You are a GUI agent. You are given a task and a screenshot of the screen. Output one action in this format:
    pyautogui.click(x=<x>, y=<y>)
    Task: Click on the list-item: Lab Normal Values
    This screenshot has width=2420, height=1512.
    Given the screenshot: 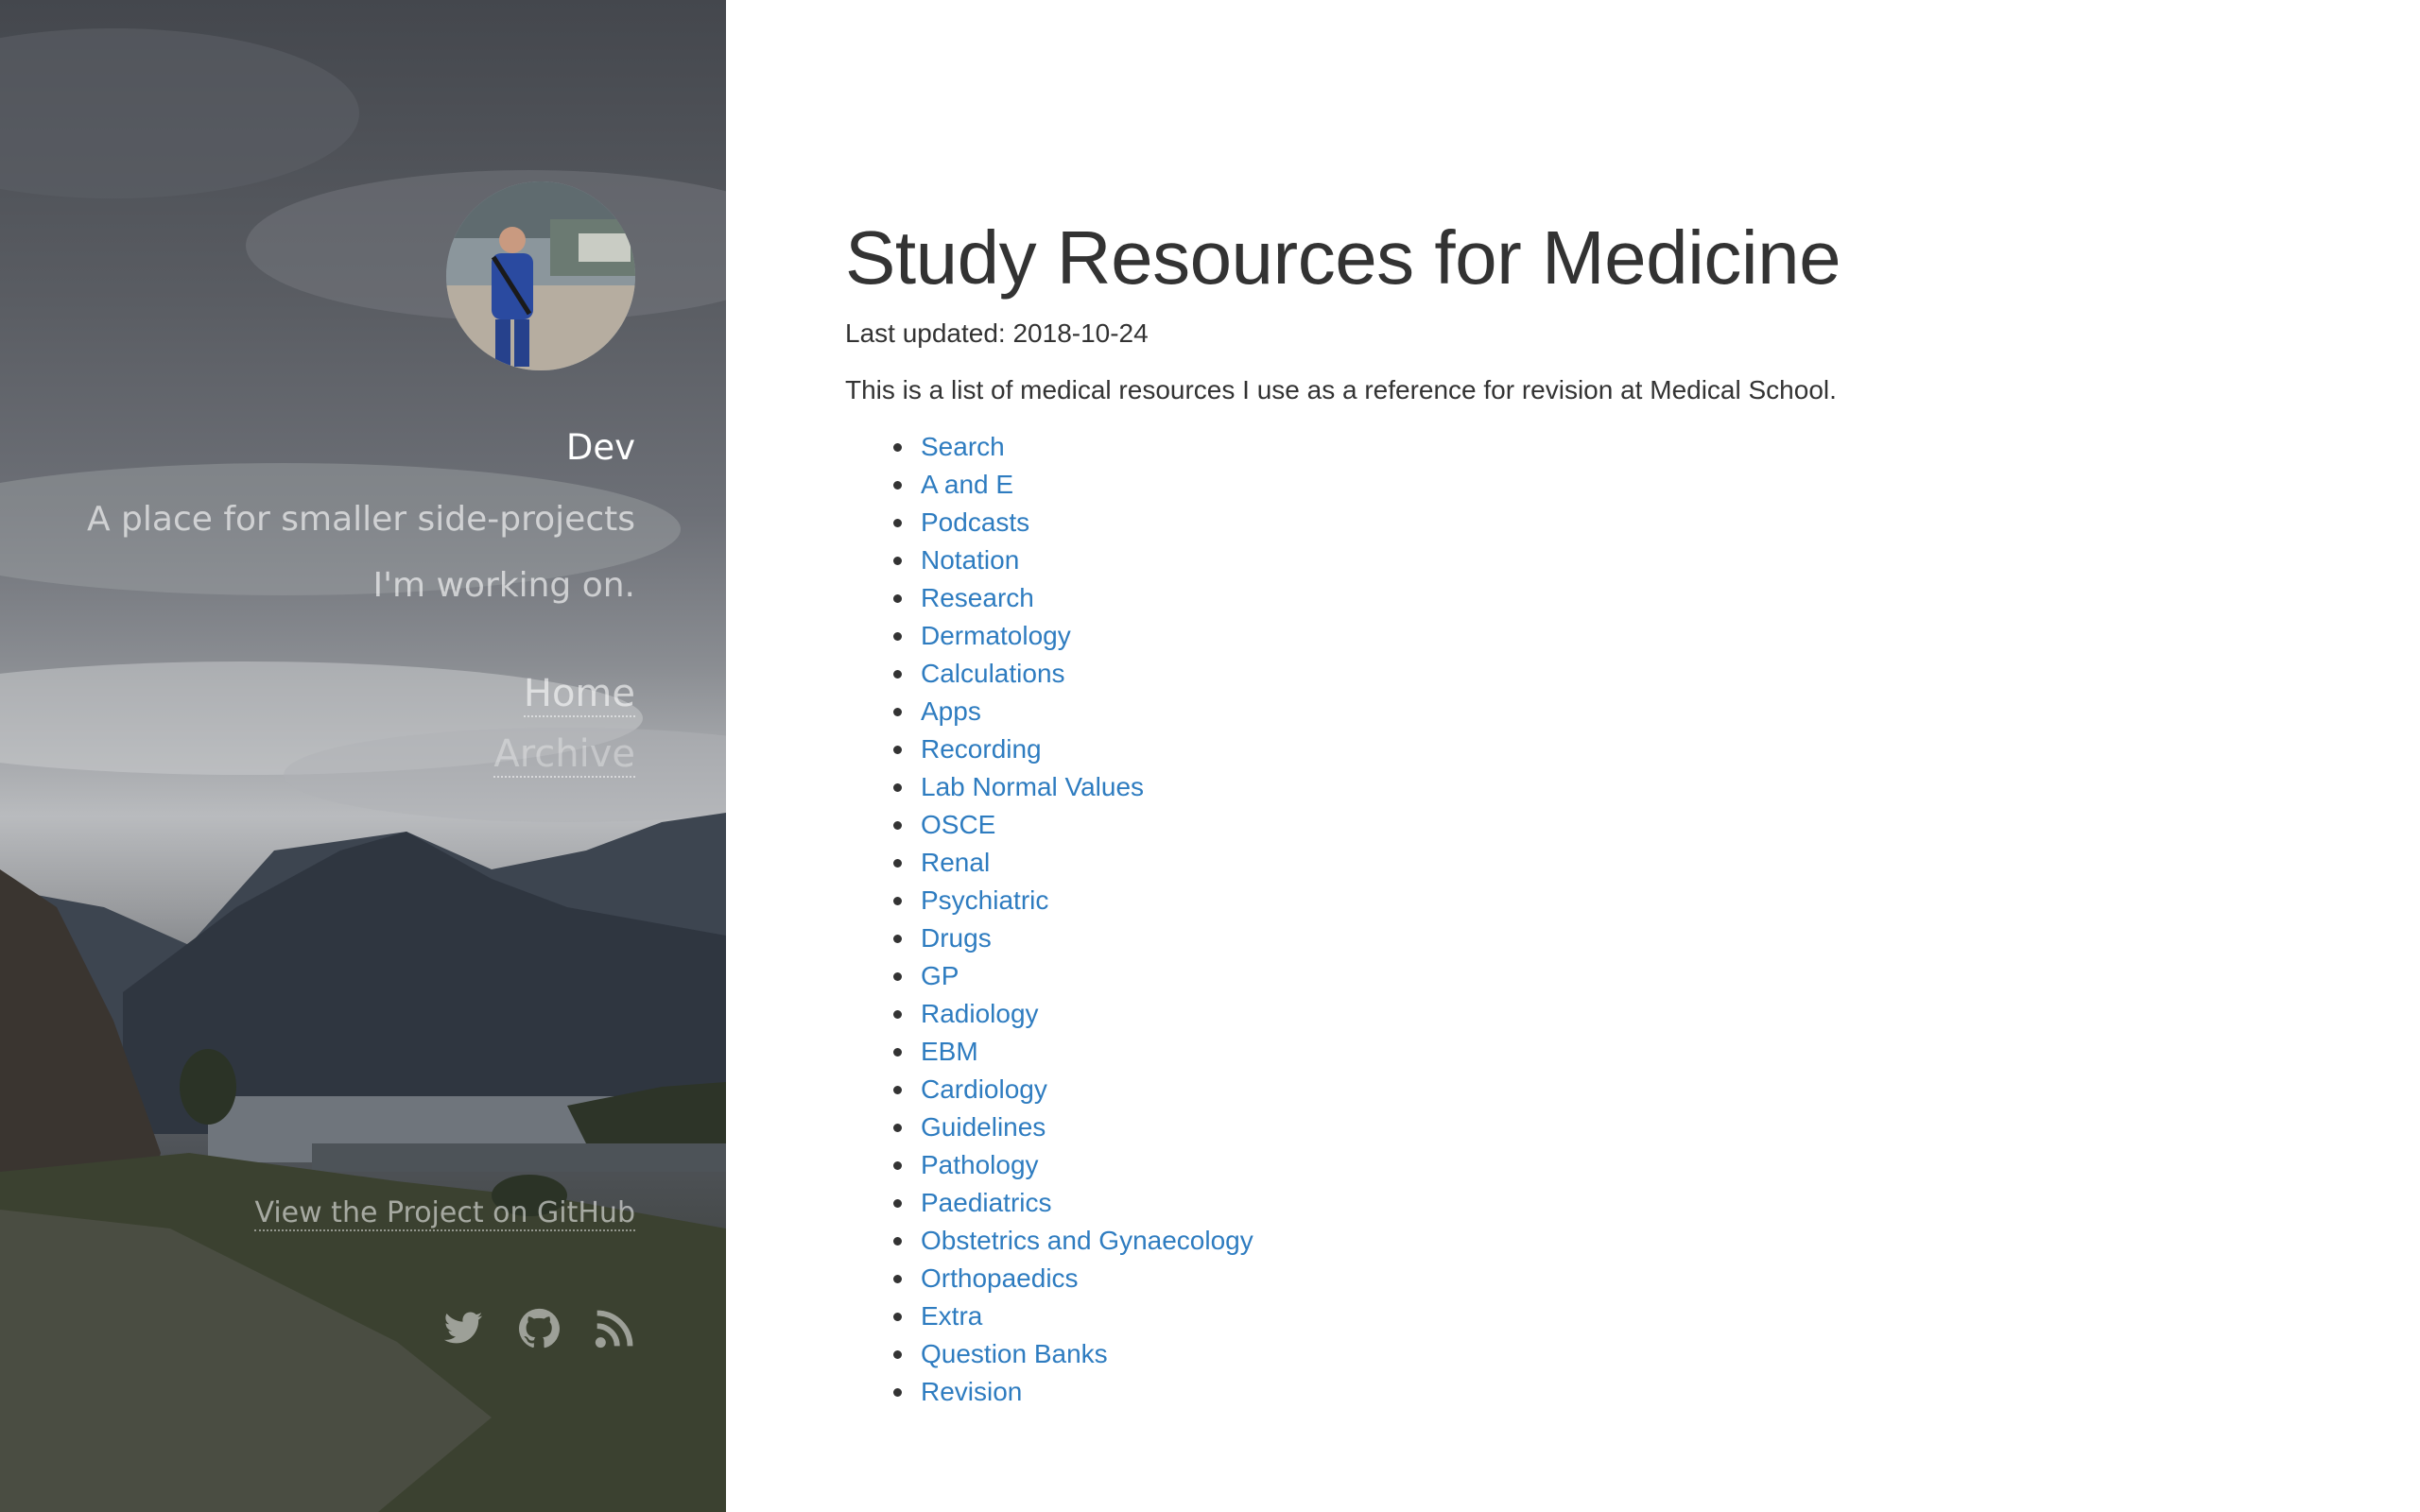 What is the action you would take?
    pyautogui.click(x=1554, y=787)
    